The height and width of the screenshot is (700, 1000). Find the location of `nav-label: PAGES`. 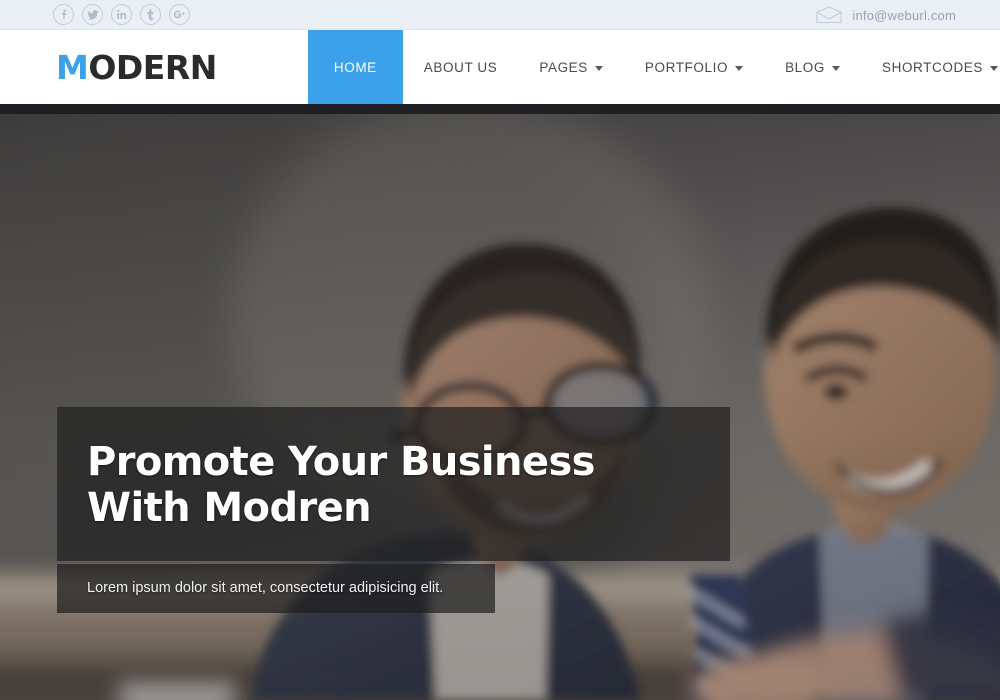

nav-label: PAGES is located at coordinates (563, 67).